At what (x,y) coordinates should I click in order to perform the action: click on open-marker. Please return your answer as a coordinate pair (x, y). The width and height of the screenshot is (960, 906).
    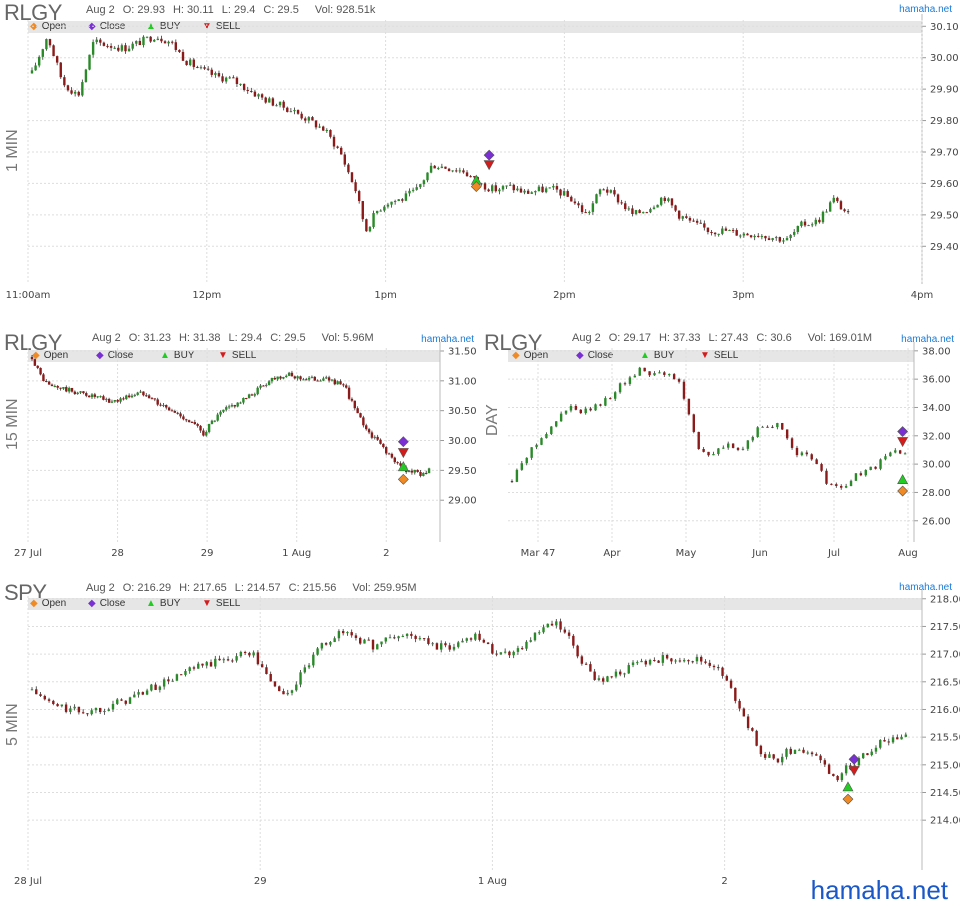
    Looking at the image, I should click on (903, 491).